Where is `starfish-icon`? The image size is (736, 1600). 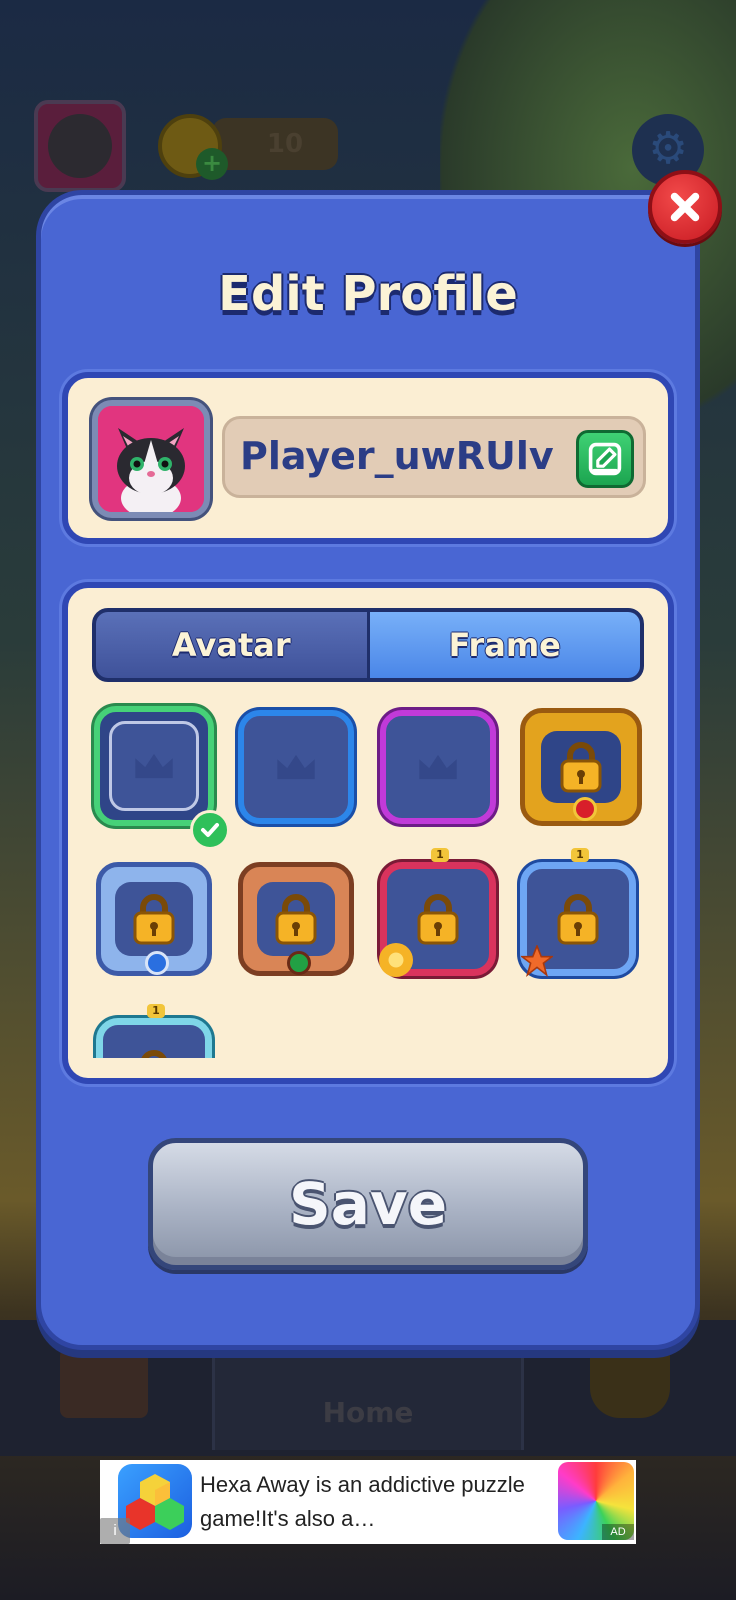 starfish-icon is located at coordinates (537, 961).